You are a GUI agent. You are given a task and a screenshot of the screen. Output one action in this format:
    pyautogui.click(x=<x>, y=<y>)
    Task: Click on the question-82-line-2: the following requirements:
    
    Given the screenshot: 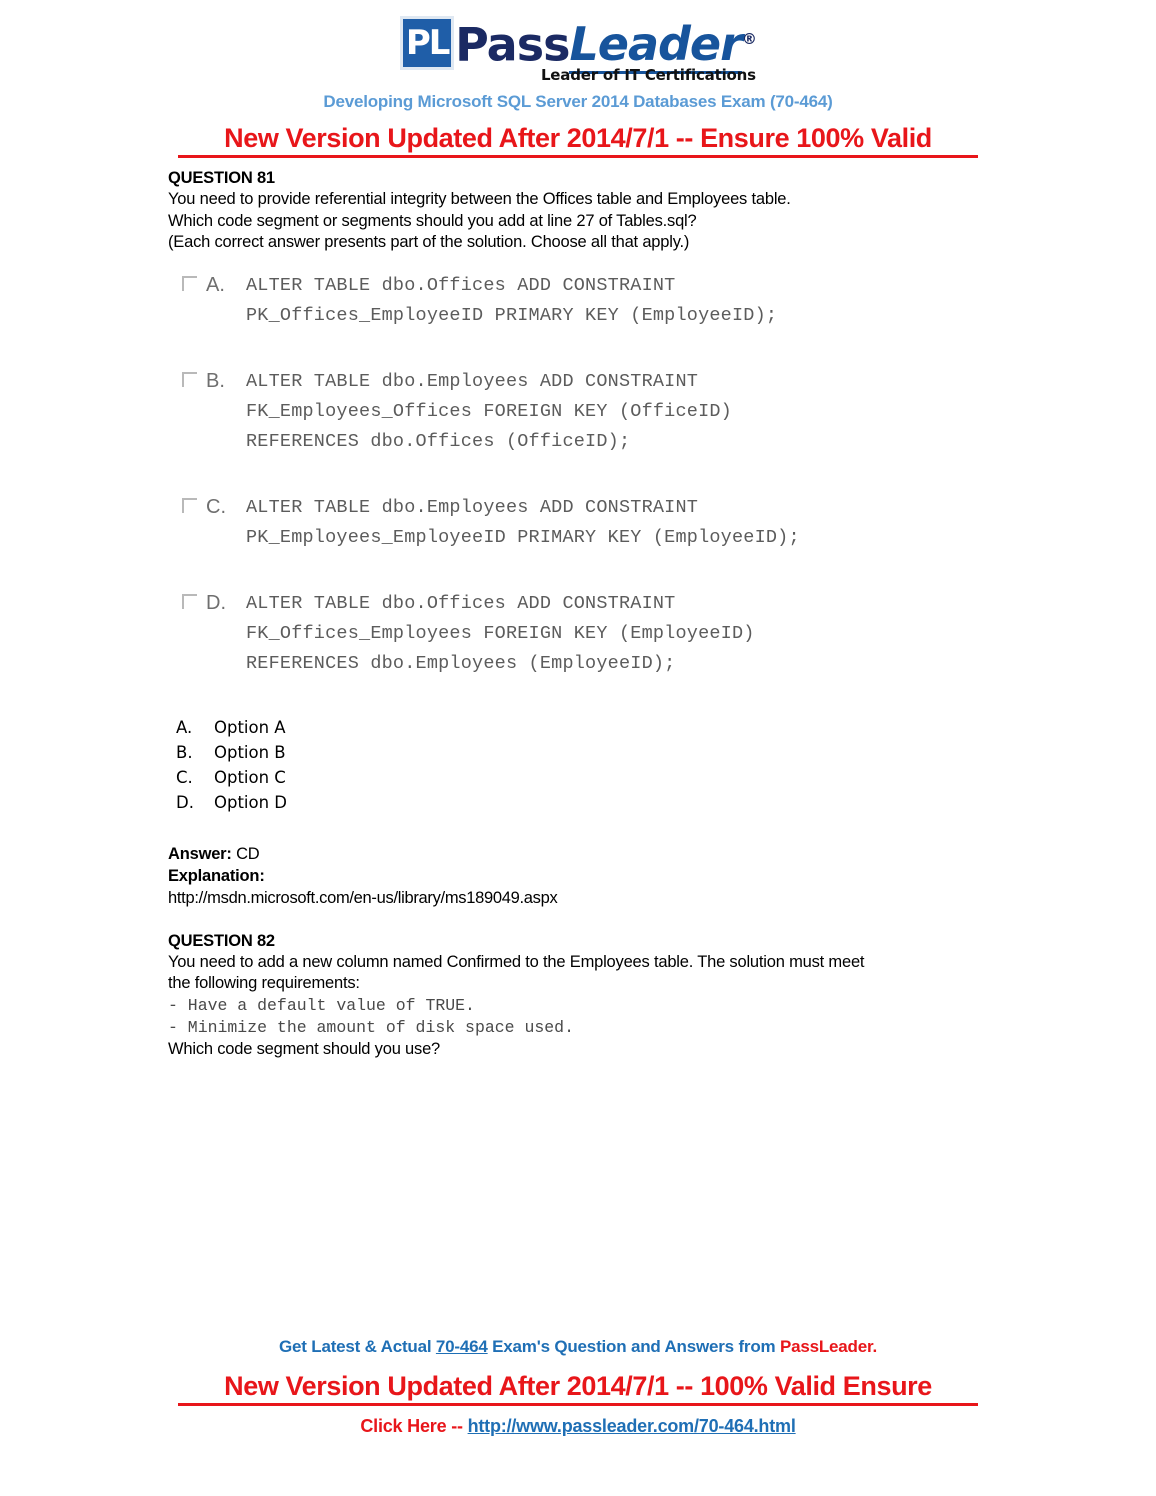 What is the action you would take?
    pyautogui.click(x=264, y=983)
    